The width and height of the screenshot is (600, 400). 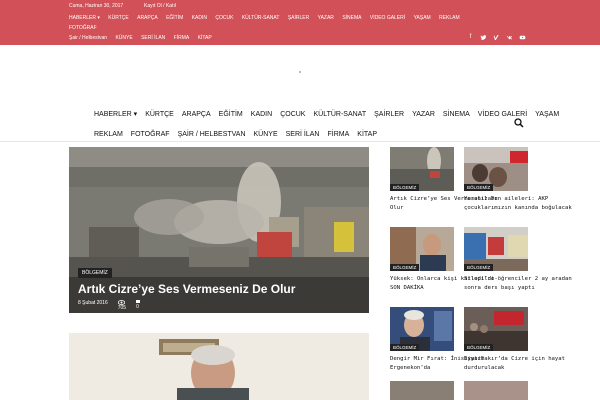 What do you see at coordinates (483, 37) in the screenshot?
I see `twitter-icon` at bounding box center [483, 37].